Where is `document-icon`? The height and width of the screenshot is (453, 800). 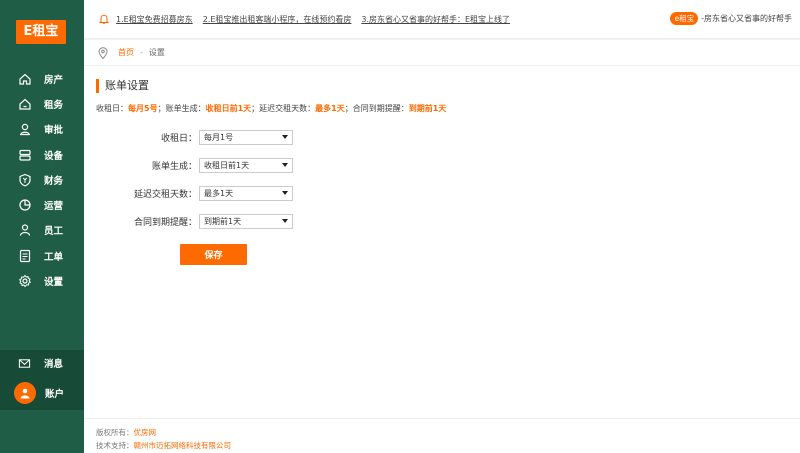
document-icon is located at coordinates (25, 255).